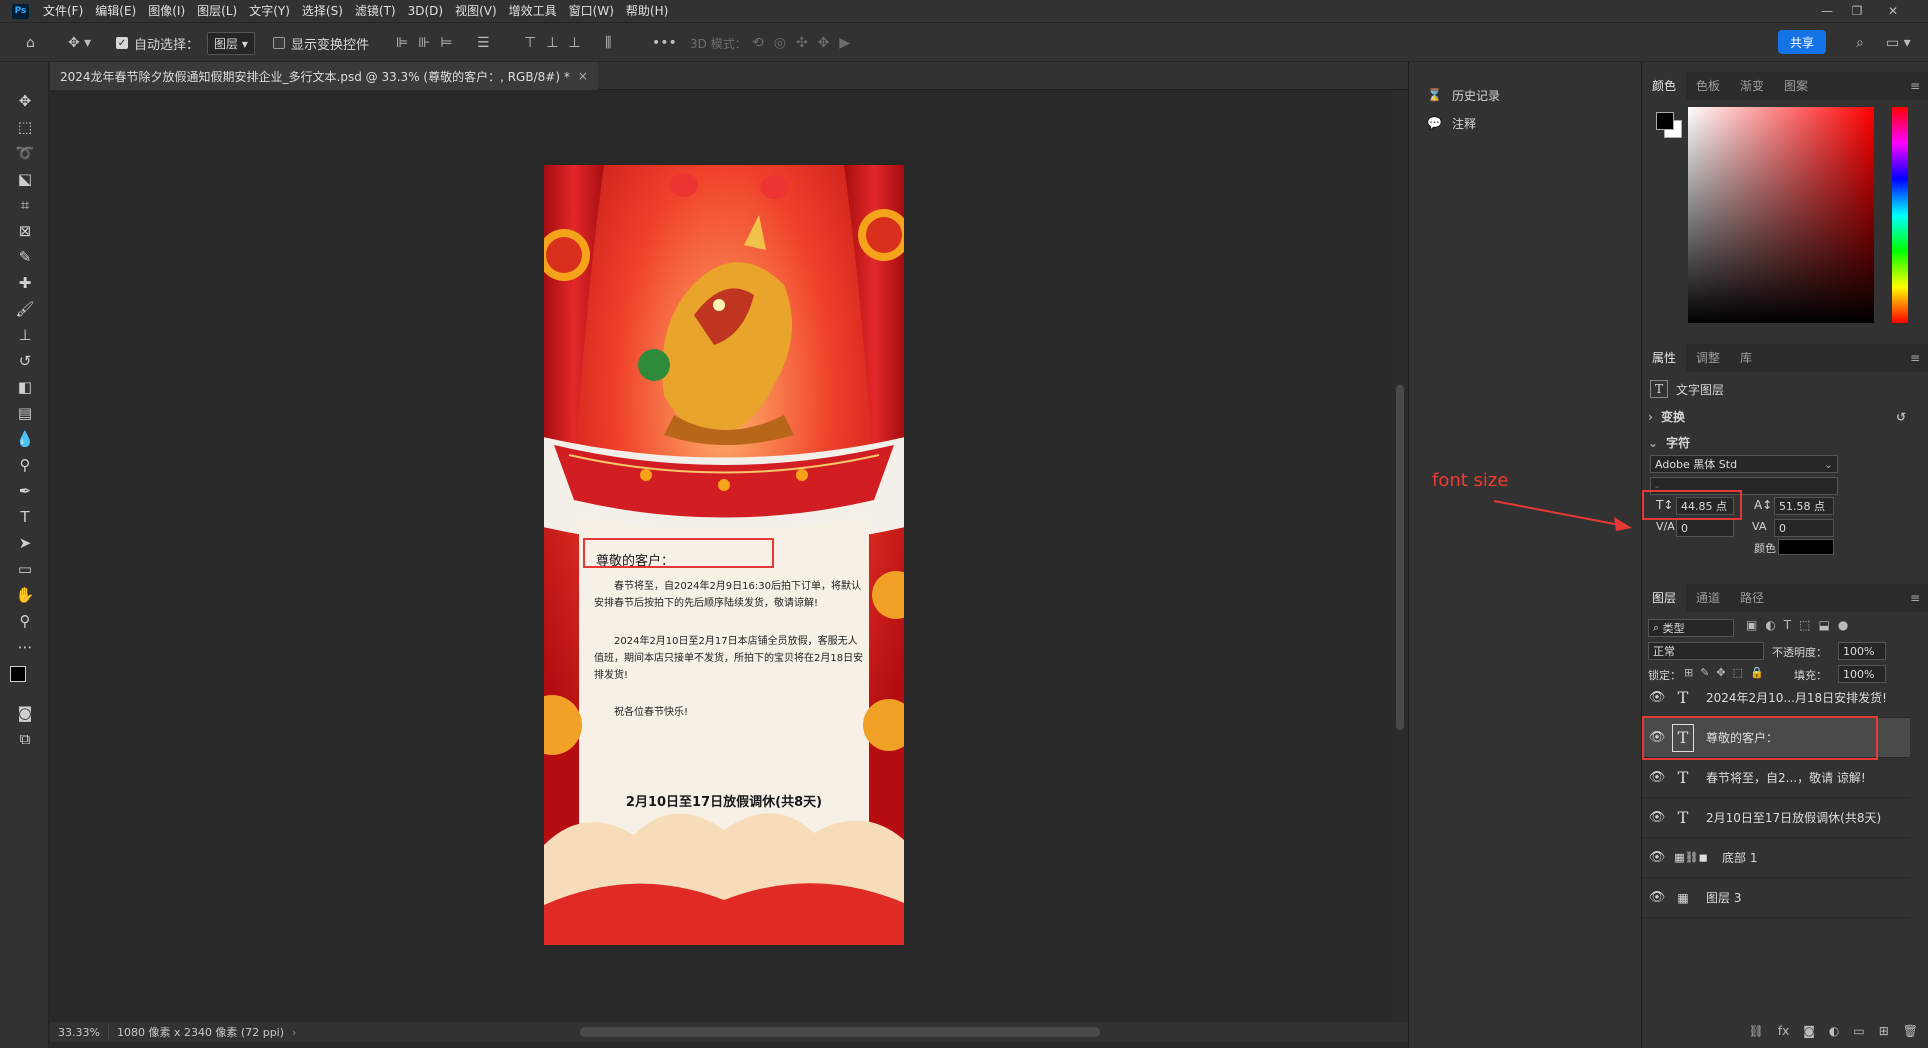  What do you see at coordinates (1834, 1034) in the screenshot?
I see `adjustment-icon: ◐` at bounding box center [1834, 1034].